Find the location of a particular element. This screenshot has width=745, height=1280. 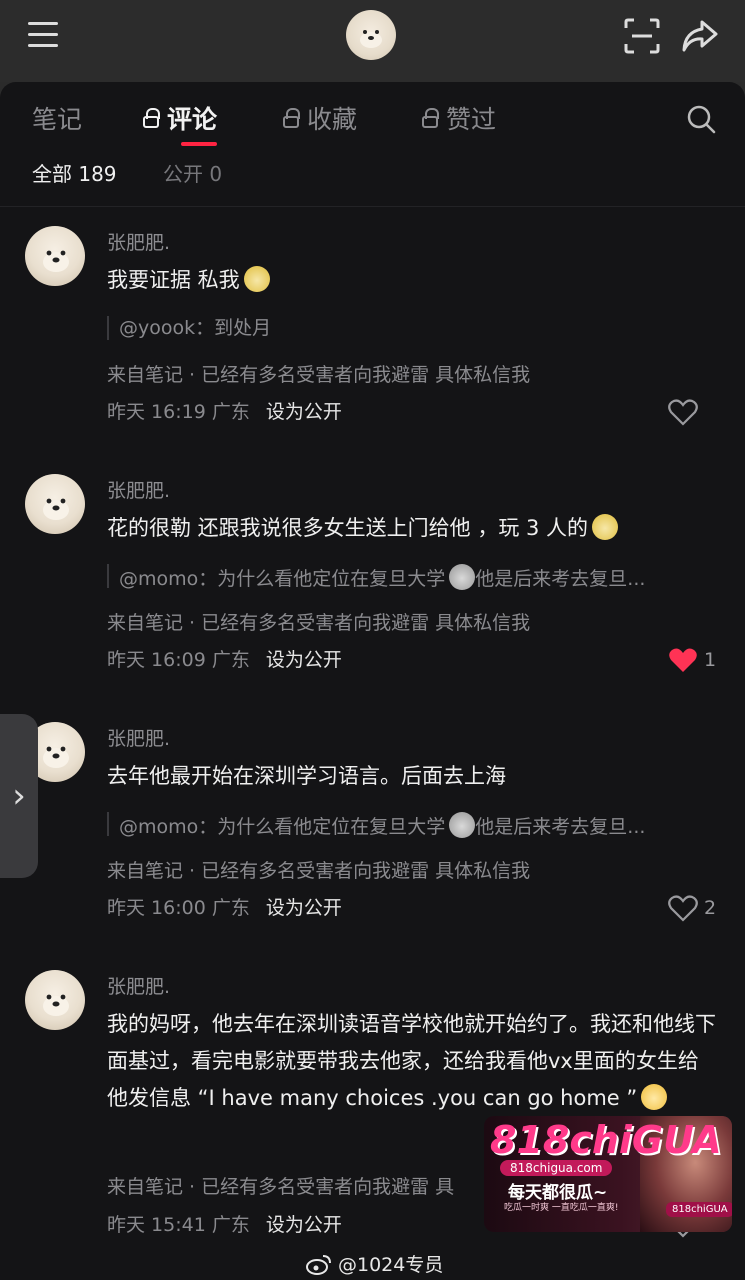

tab-label: 赞过 is located at coordinates (471, 119).